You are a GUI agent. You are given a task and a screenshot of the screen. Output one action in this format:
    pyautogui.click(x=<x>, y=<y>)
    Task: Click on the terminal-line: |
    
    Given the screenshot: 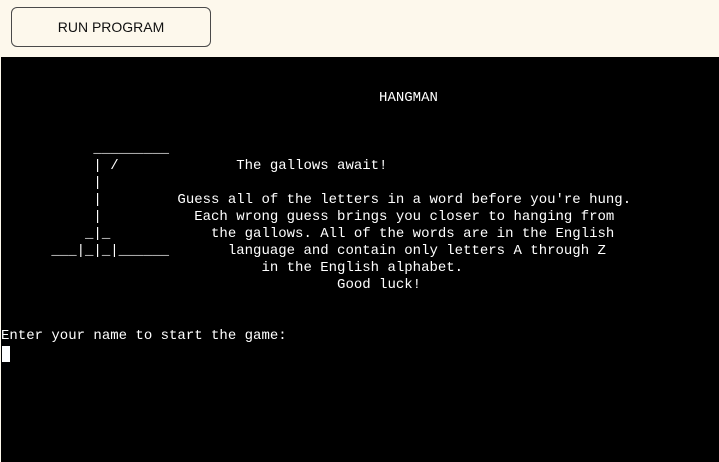 What is the action you would take?
    pyautogui.click(x=51, y=183)
    